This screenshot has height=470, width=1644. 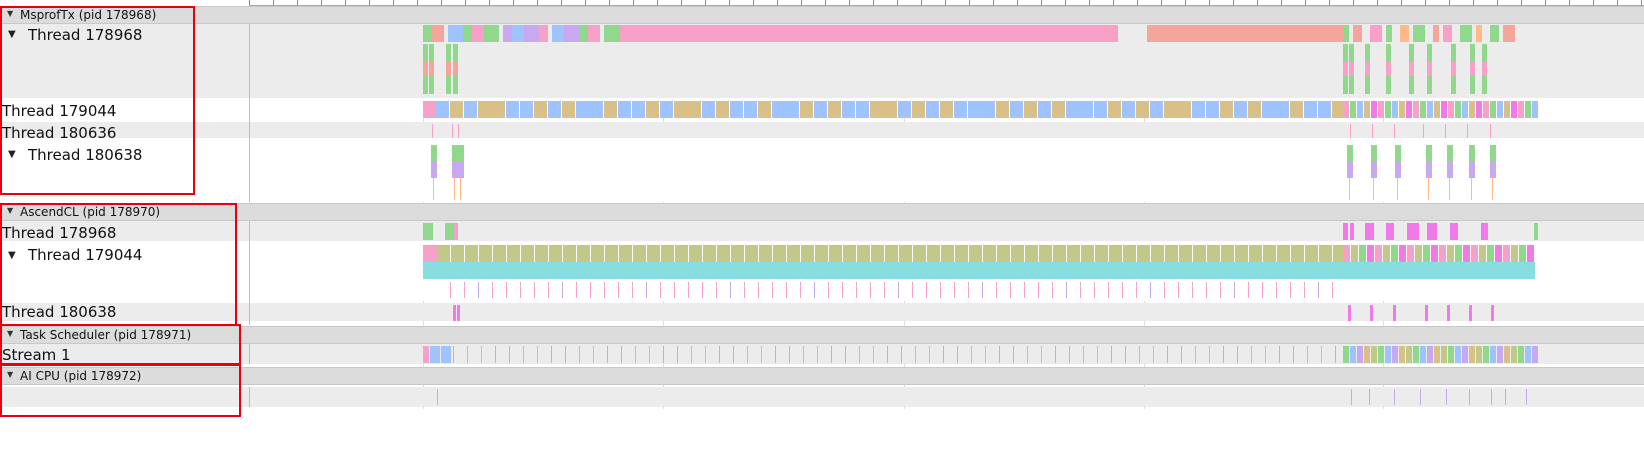 What do you see at coordinates (249, 273) in the screenshot?
I see `label-splitter` at bounding box center [249, 273].